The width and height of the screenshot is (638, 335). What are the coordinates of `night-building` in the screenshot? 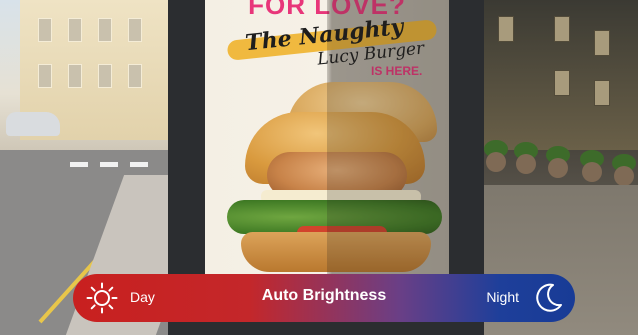 It's located at (561, 75).